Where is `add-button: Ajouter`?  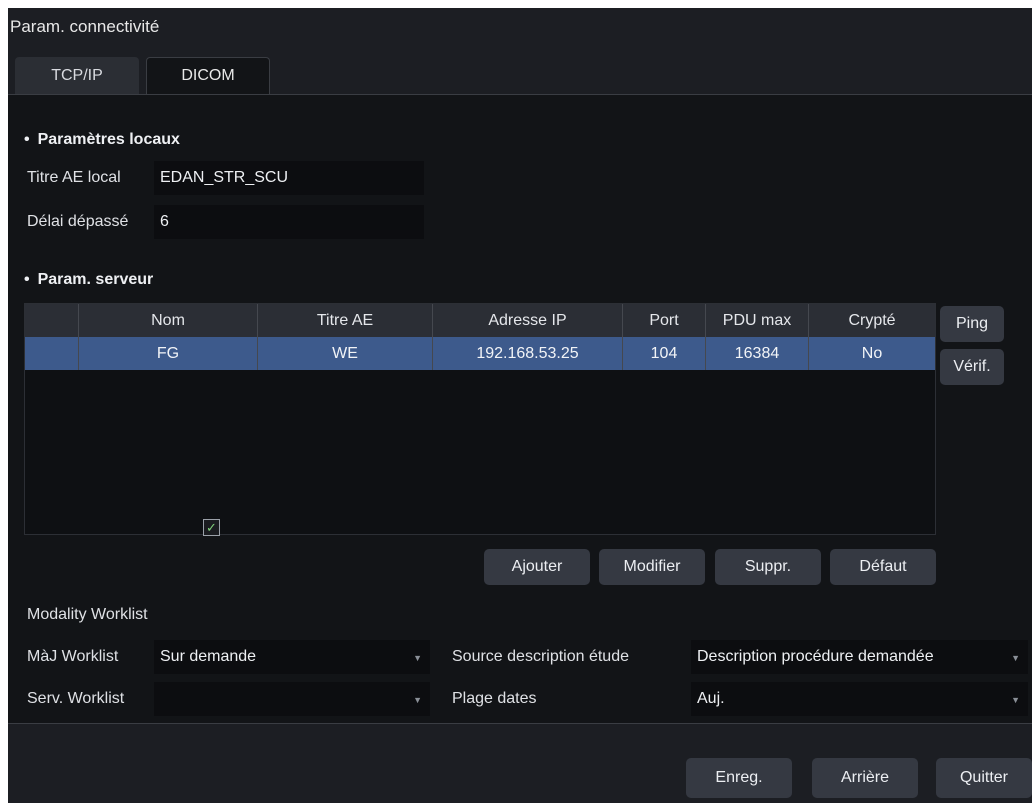
add-button: Ajouter is located at coordinates (537, 567).